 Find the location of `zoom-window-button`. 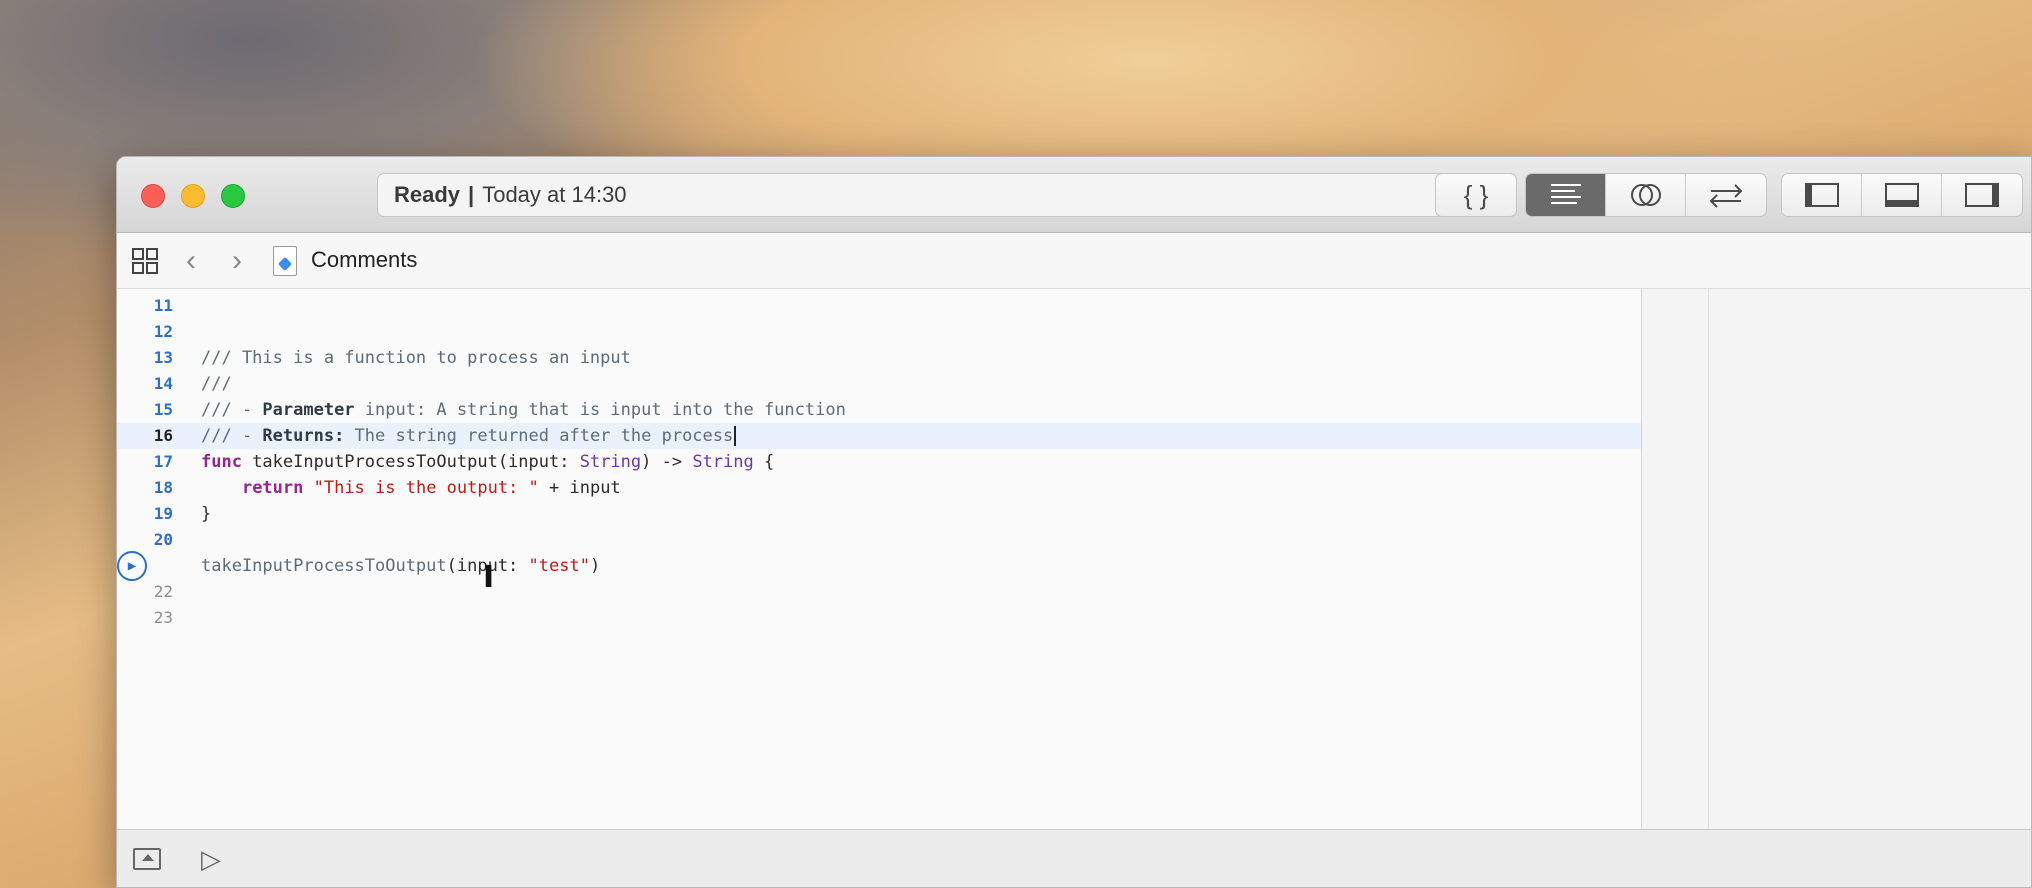

zoom-window-button is located at coordinates (233, 196).